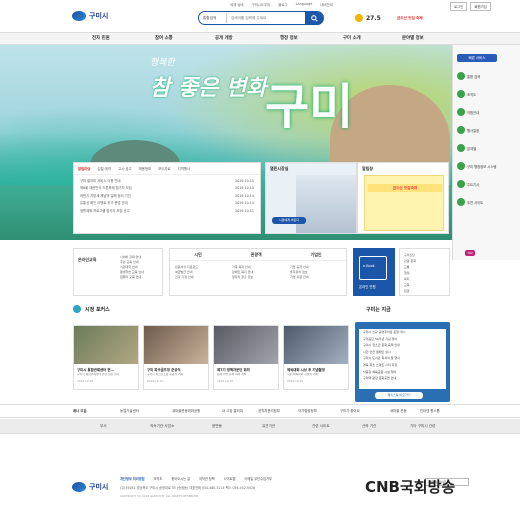 The image size is (520, 510). Describe the element at coordinates (186, 411) in the screenshot. I see `banner-link: 새마을운동테마공원` at that location.